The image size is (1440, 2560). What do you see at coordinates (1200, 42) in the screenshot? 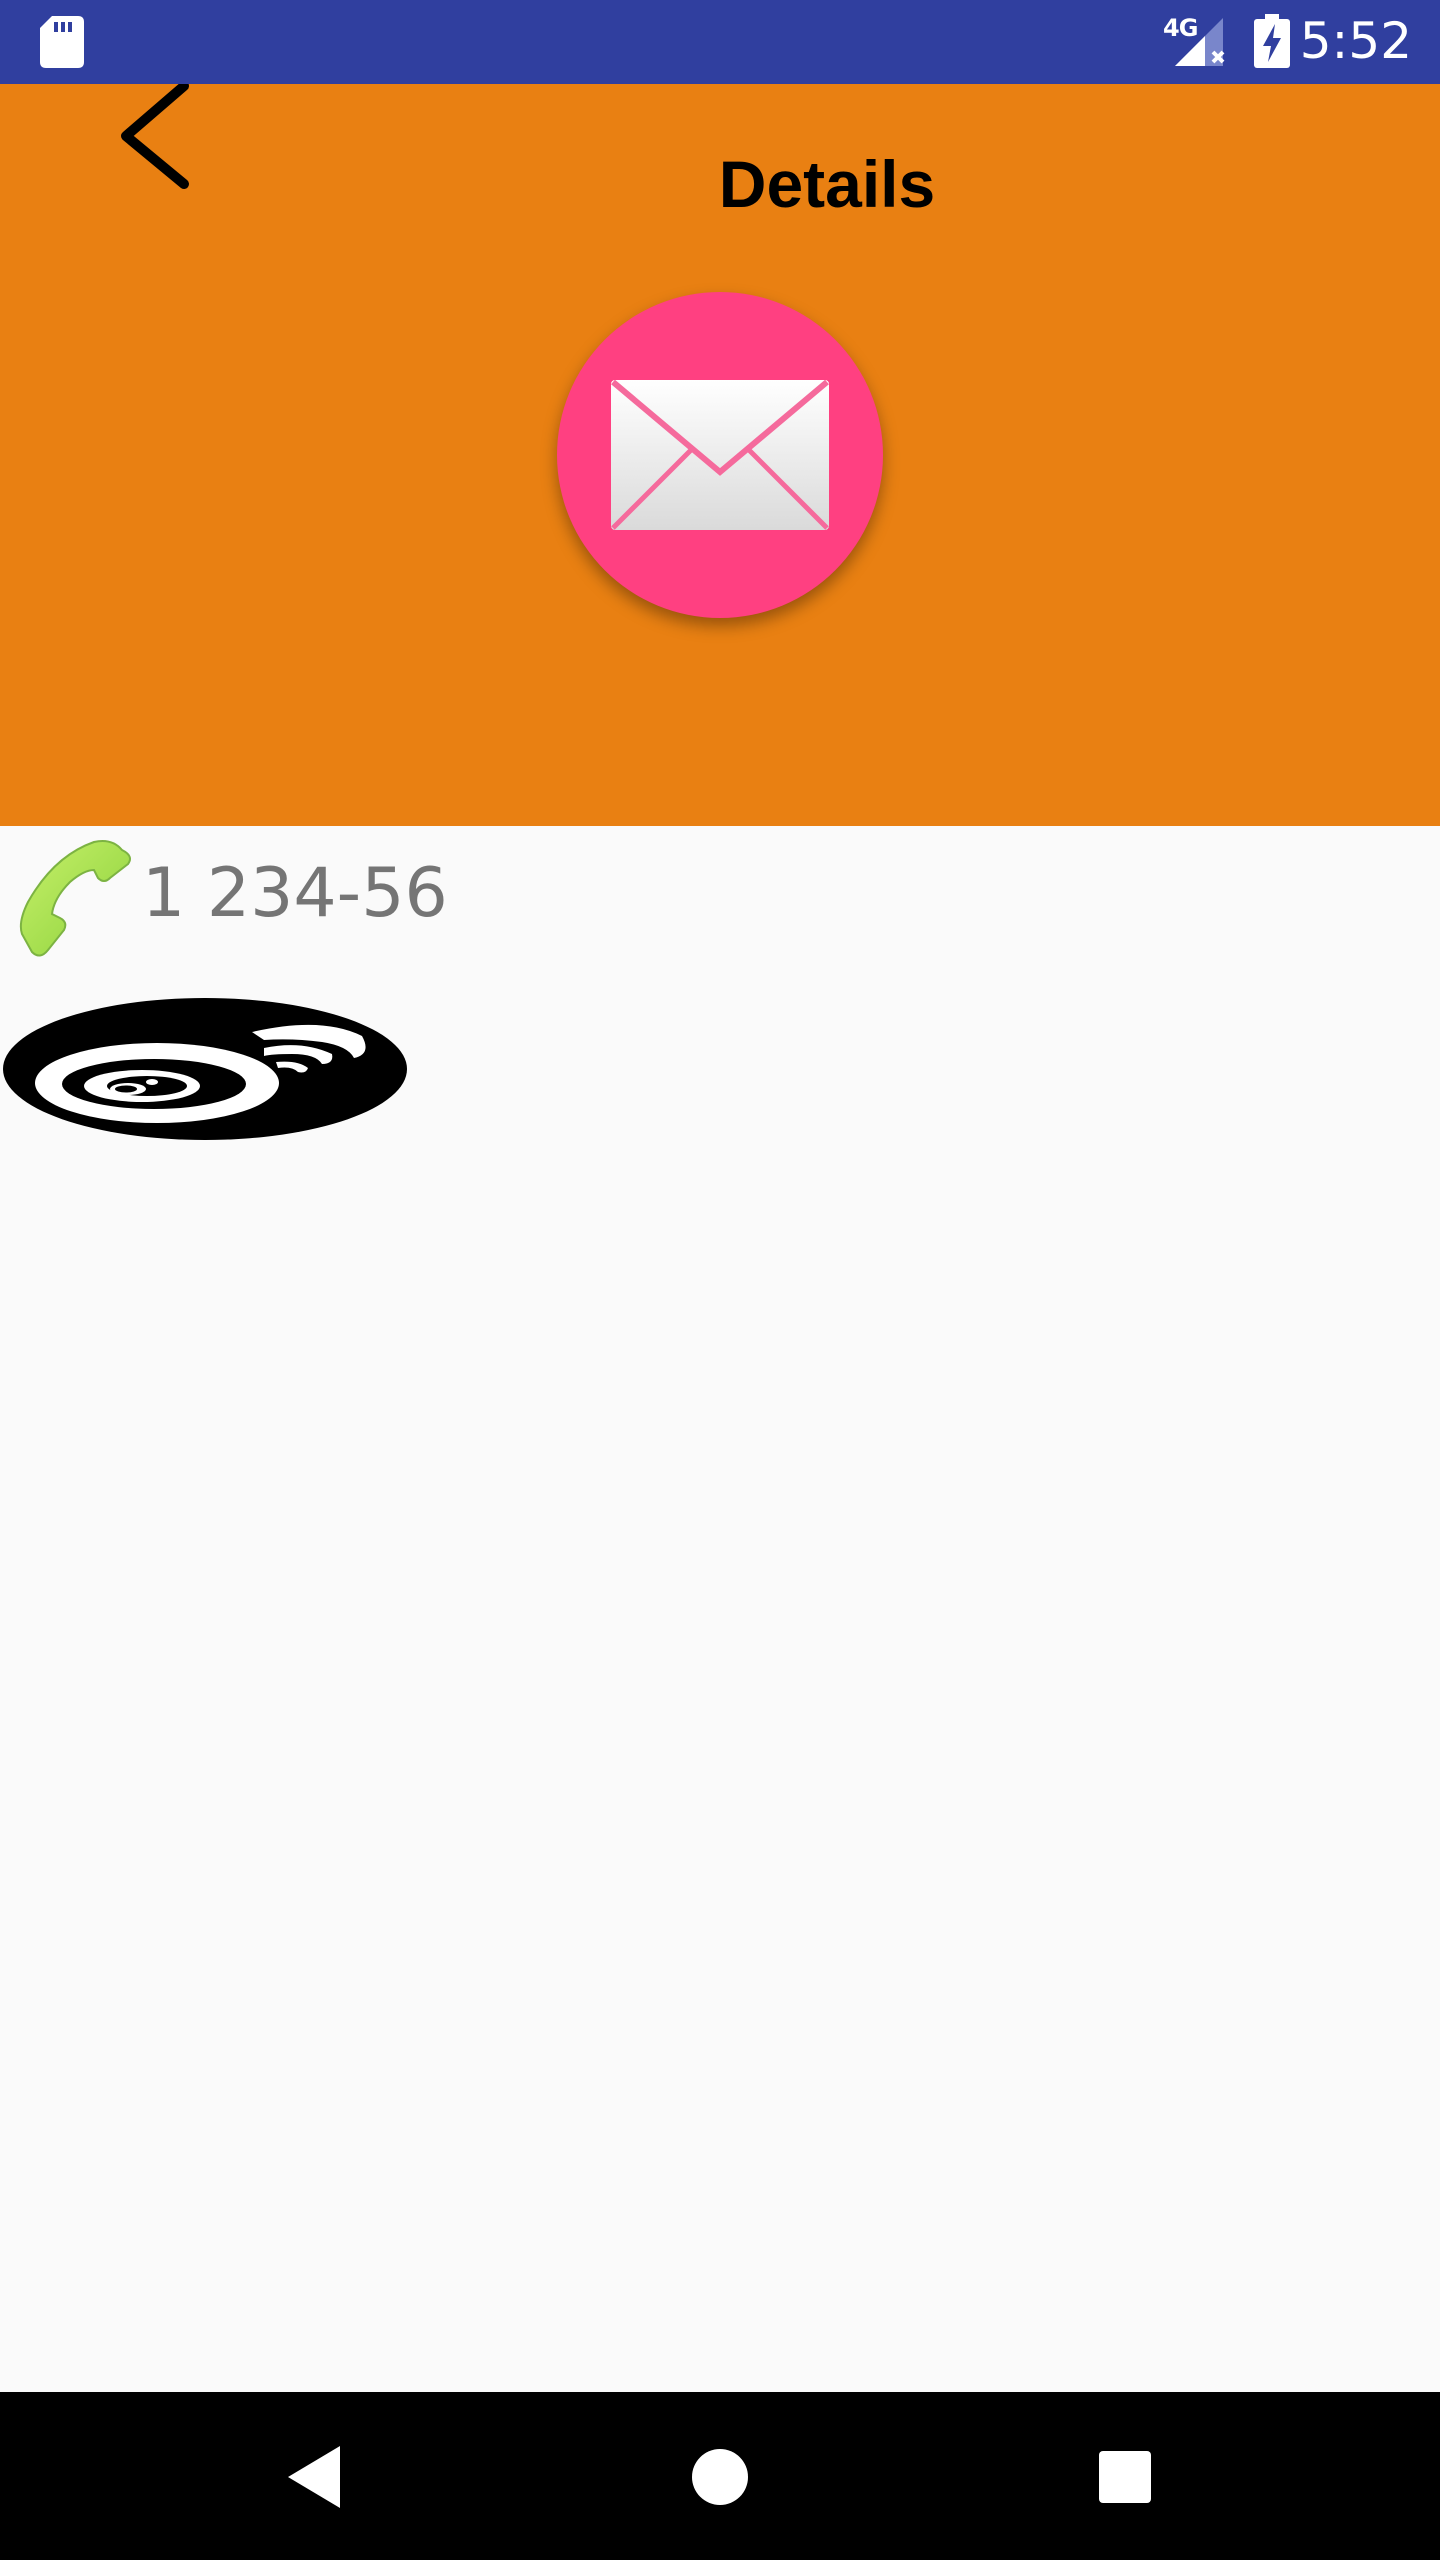
I see `cellular-signal-icon` at bounding box center [1200, 42].